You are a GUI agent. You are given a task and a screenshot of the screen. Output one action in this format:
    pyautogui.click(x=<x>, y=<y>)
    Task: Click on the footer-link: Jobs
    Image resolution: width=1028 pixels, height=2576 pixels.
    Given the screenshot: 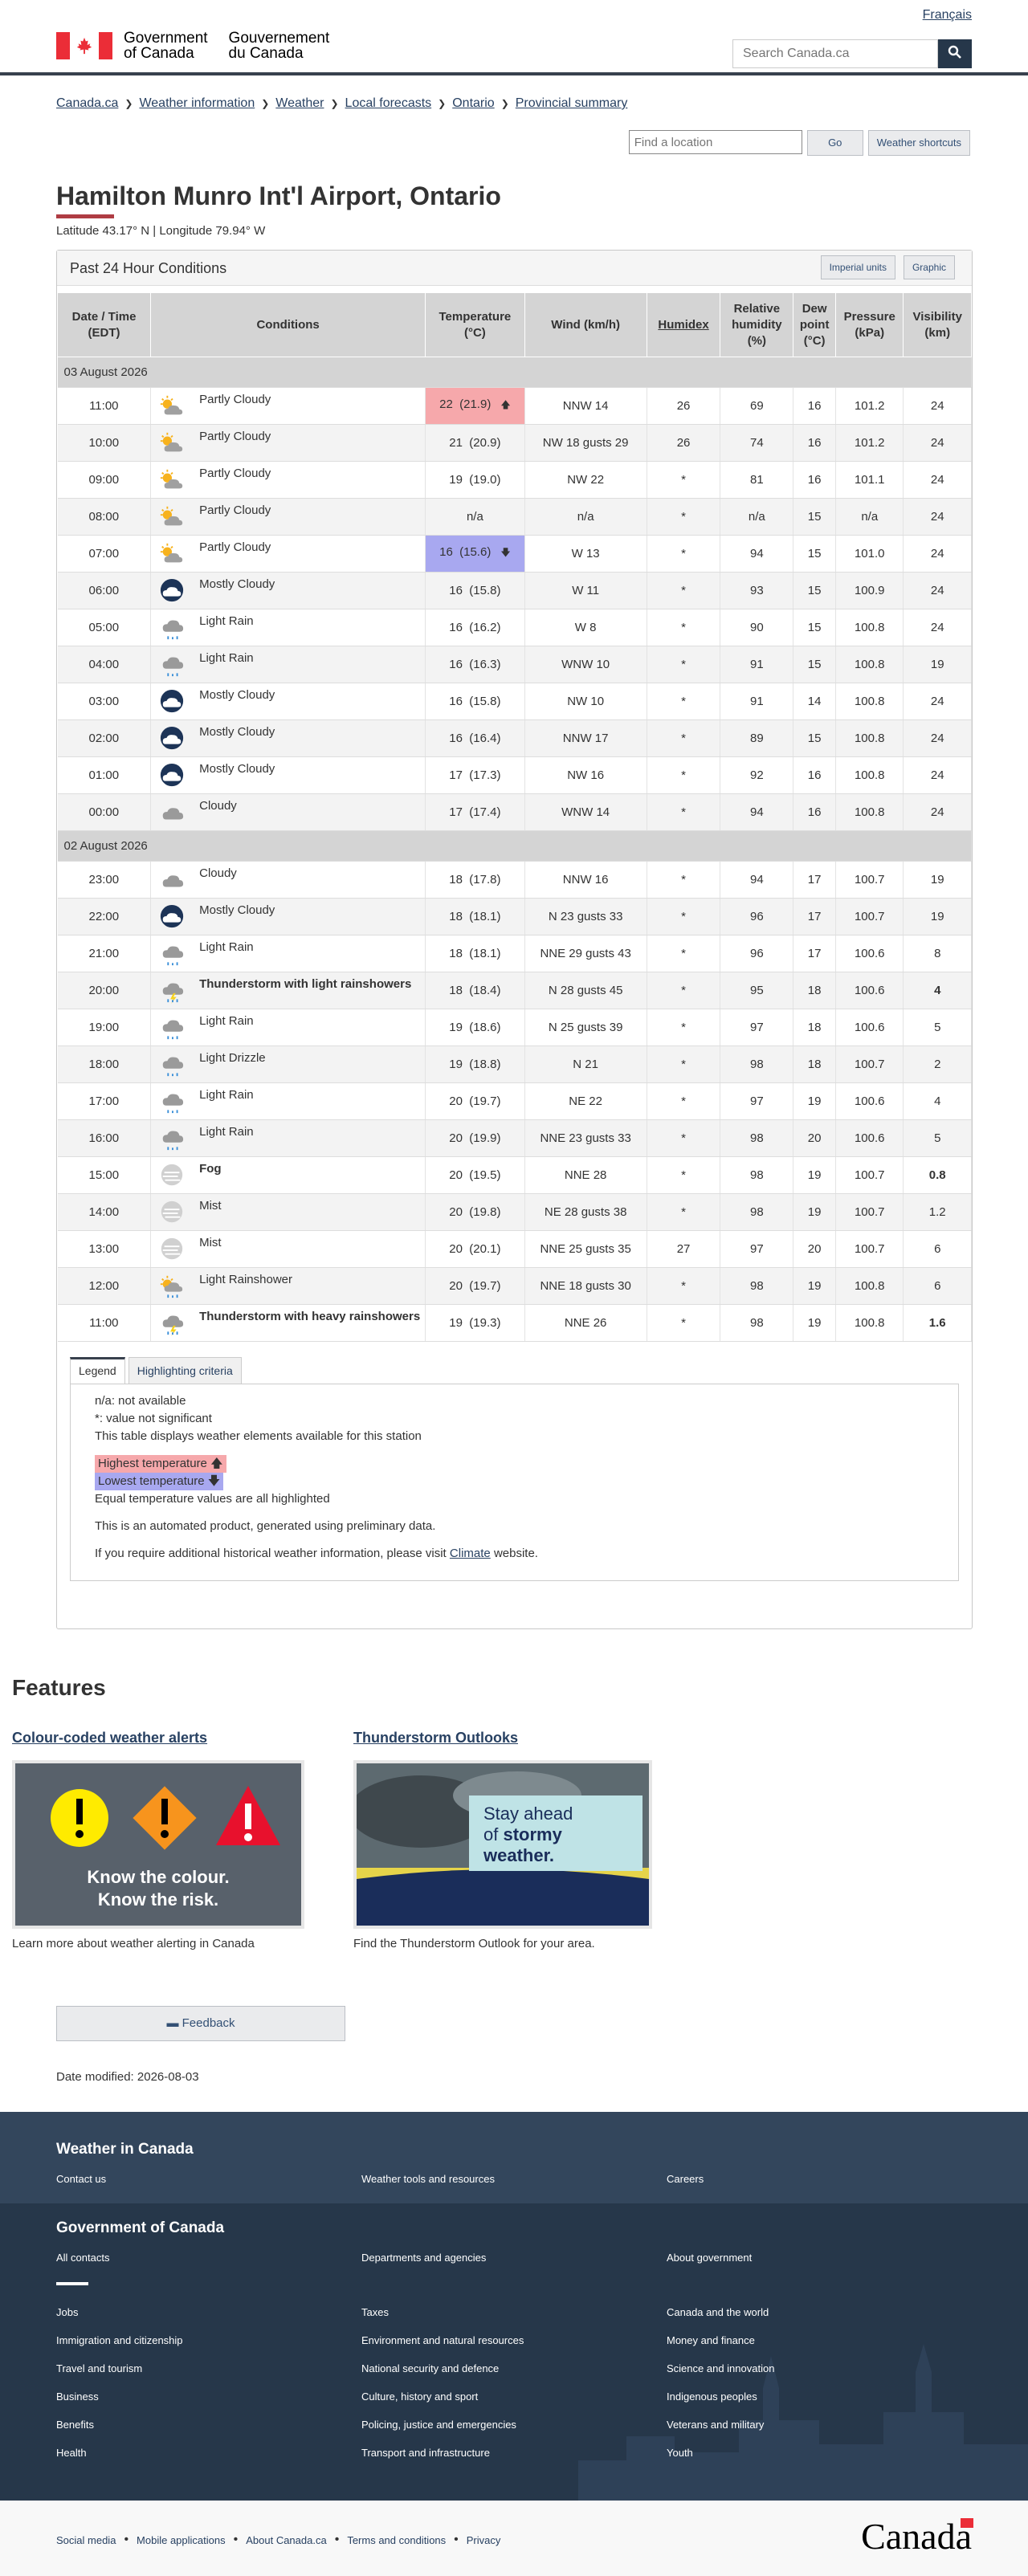 What is the action you would take?
    pyautogui.click(x=67, y=2312)
    